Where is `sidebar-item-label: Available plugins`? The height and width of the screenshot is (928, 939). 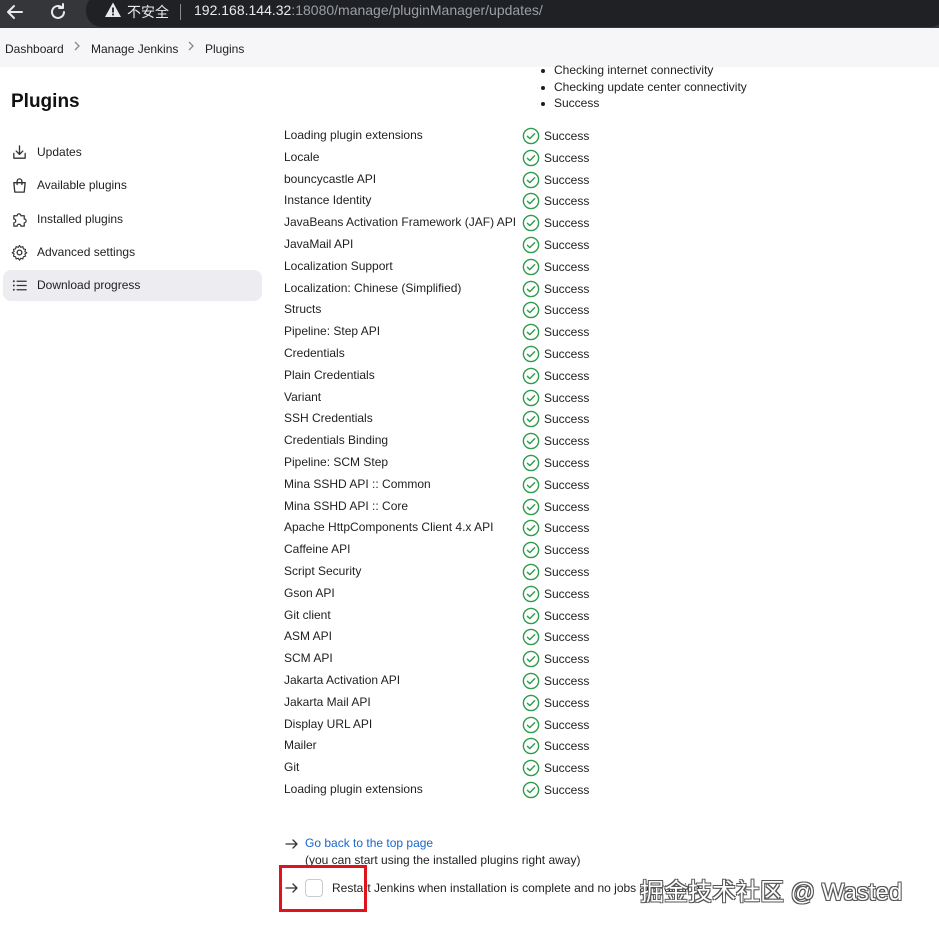
sidebar-item-label: Available plugins is located at coordinates (82, 185).